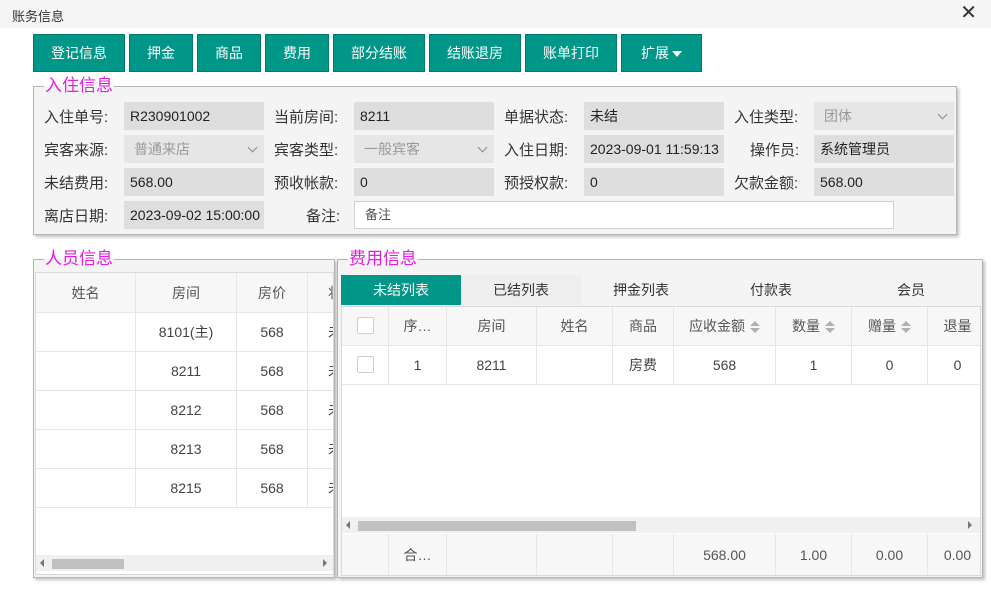 This screenshot has width=991, height=594. Describe the element at coordinates (424, 149) in the screenshot. I see `guest-type-select: 一般宾客` at that location.